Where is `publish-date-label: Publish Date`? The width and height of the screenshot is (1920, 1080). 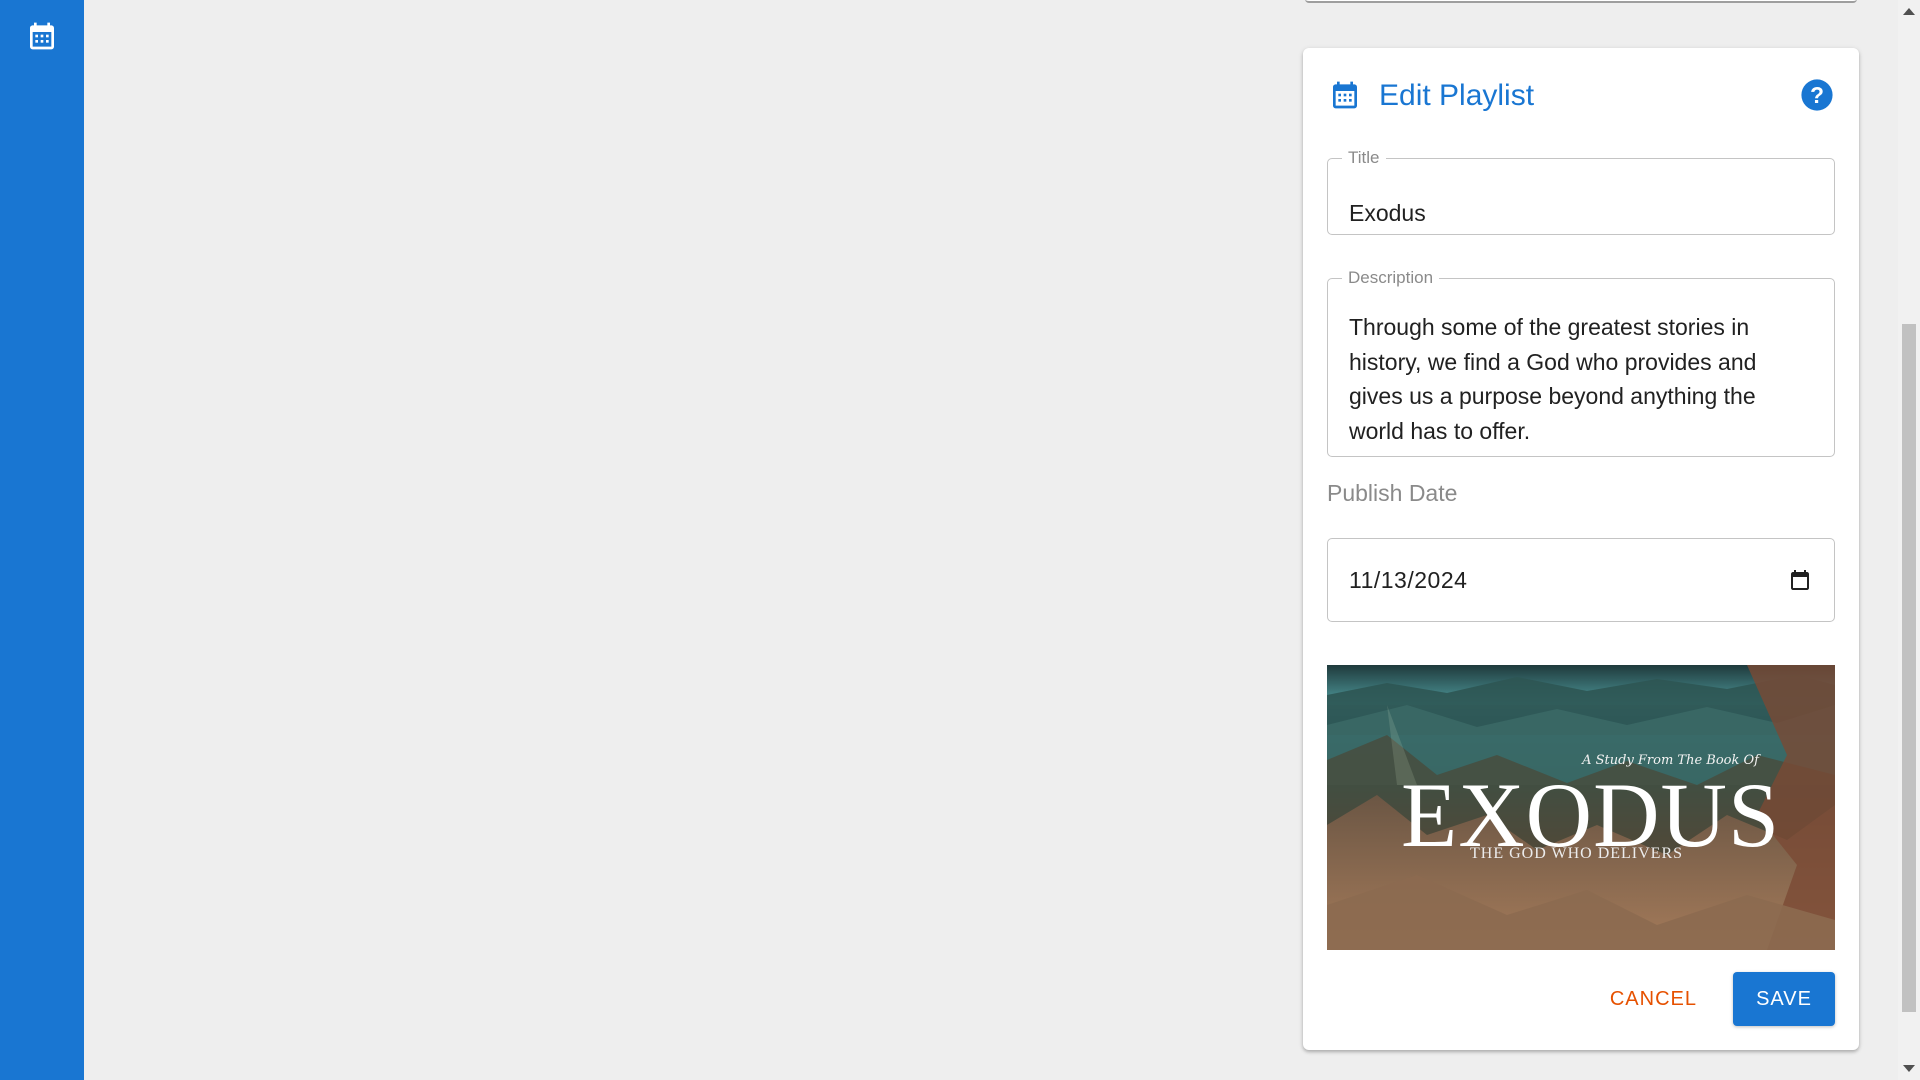 publish-date-label: Publish Date is located at coordinates (1392, 493).